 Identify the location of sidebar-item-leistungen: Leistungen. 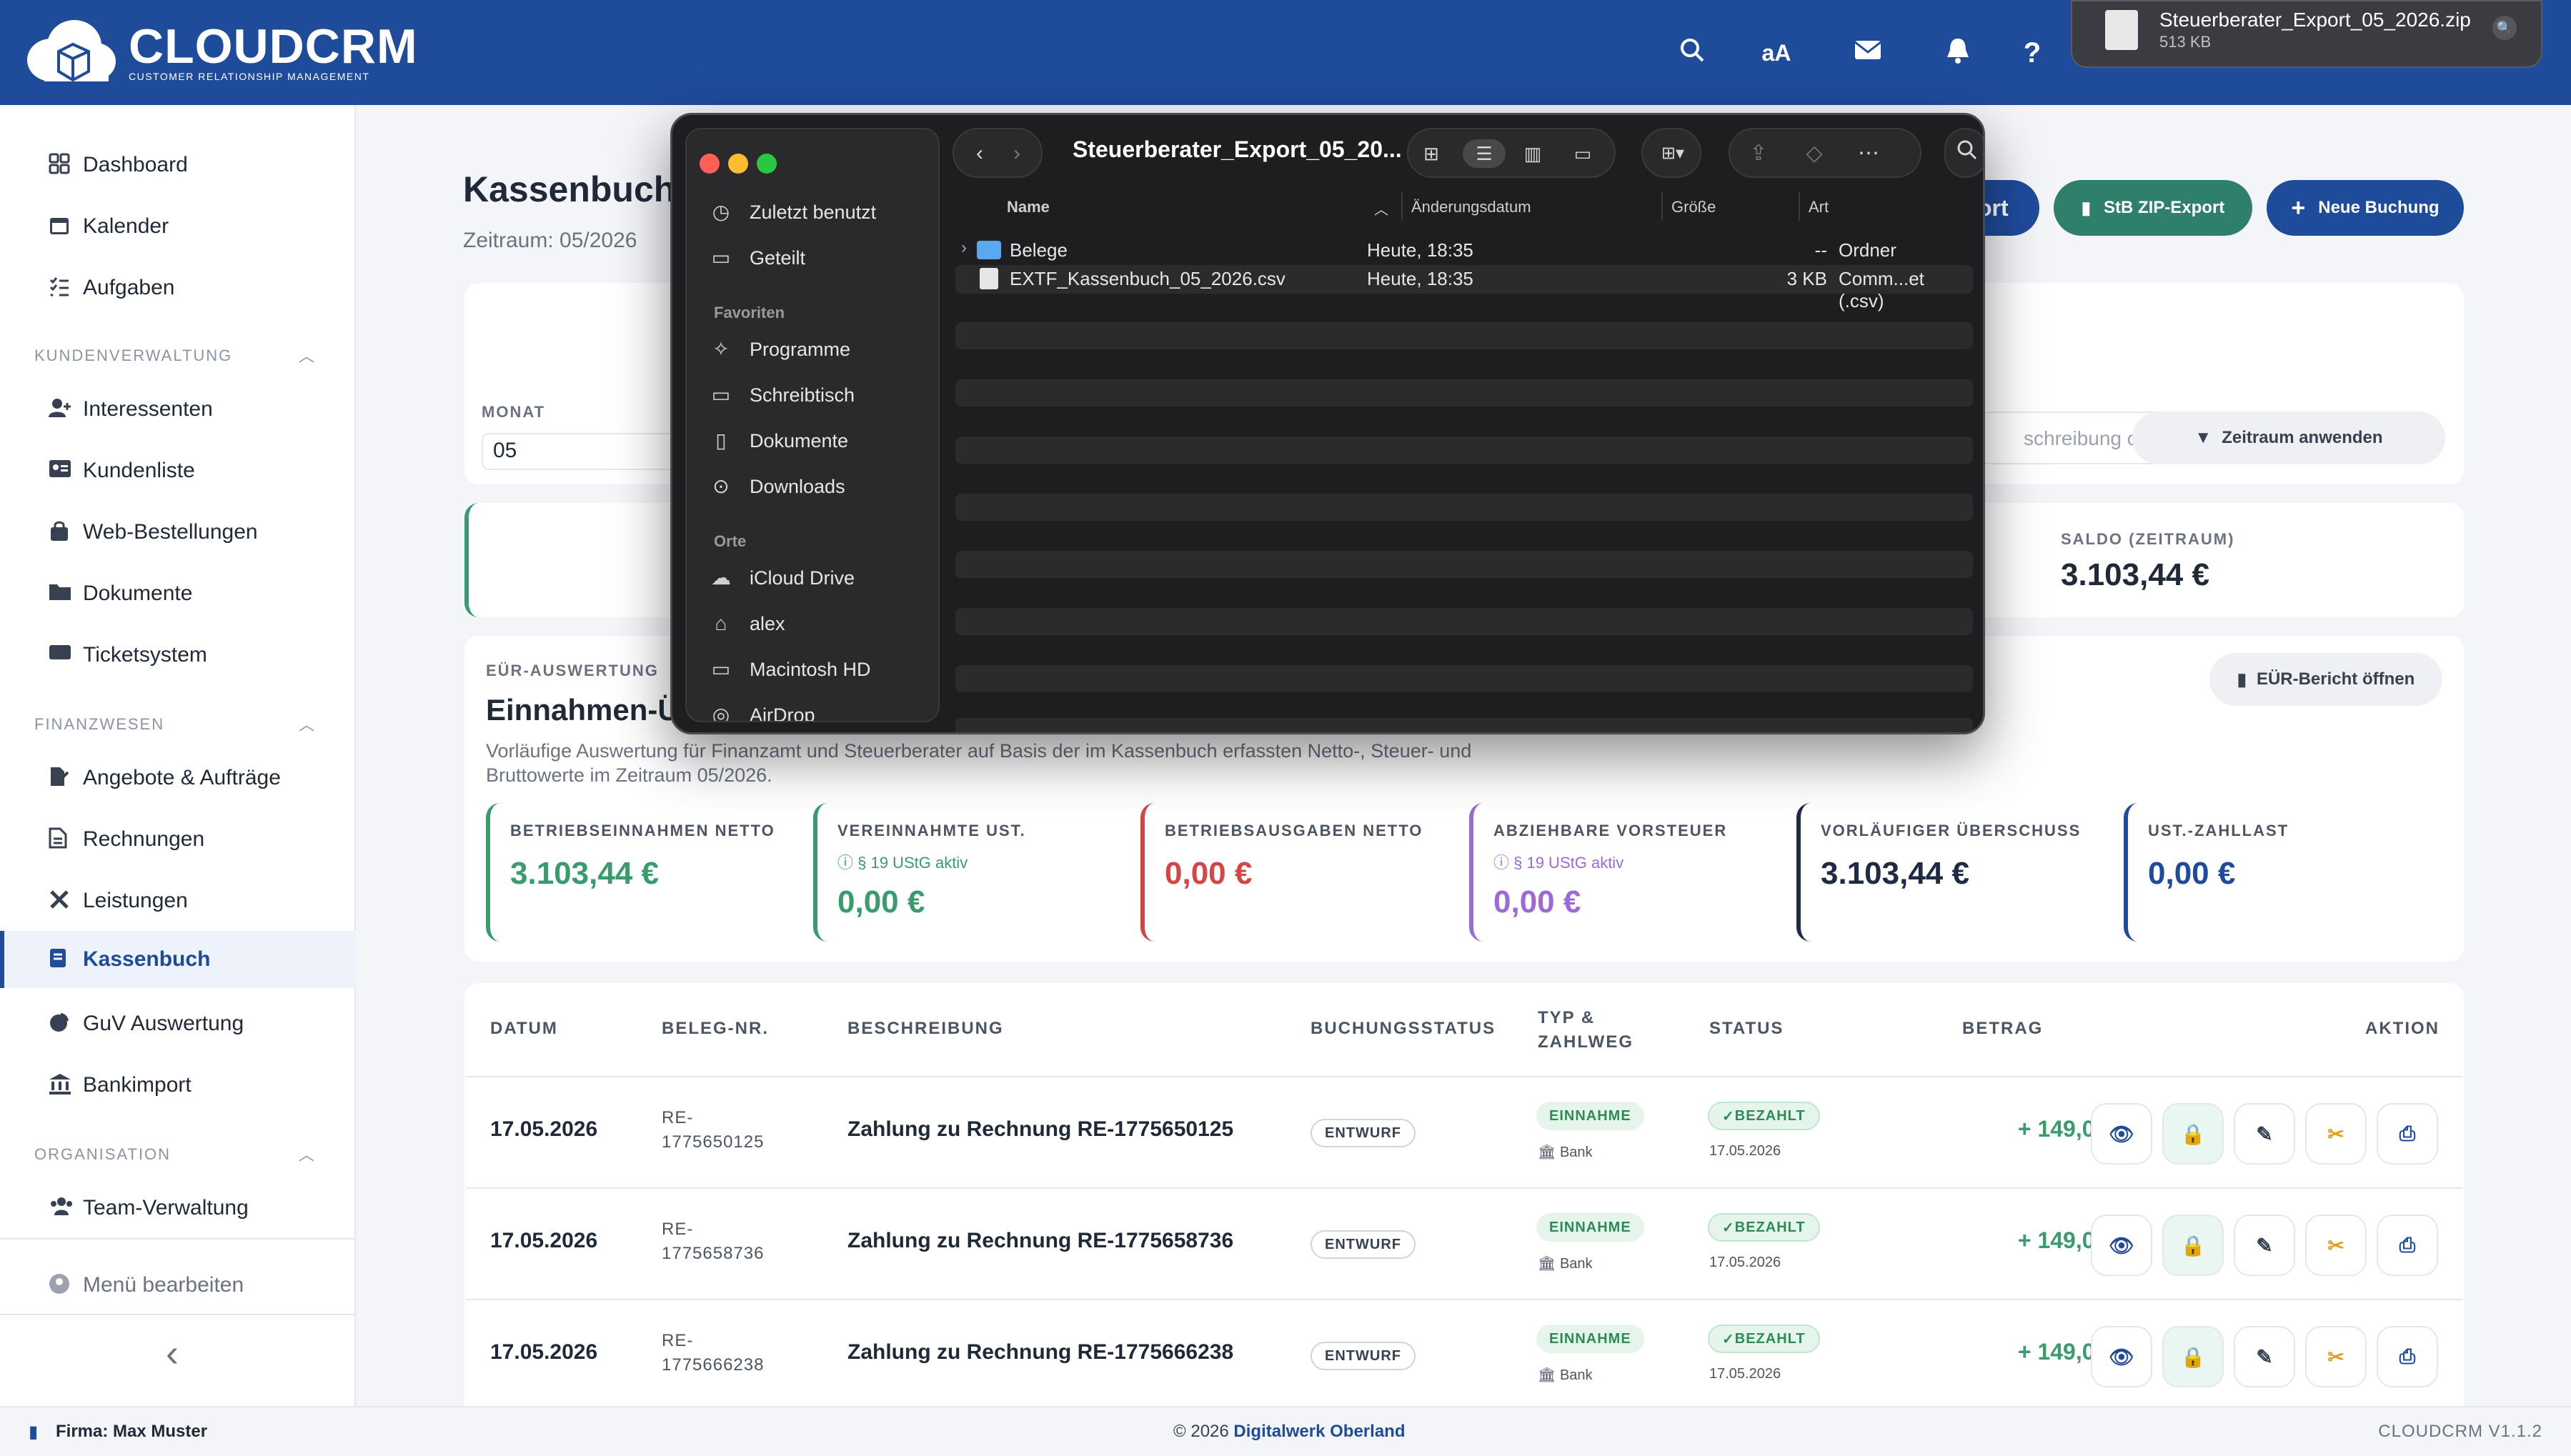
(178, 901).